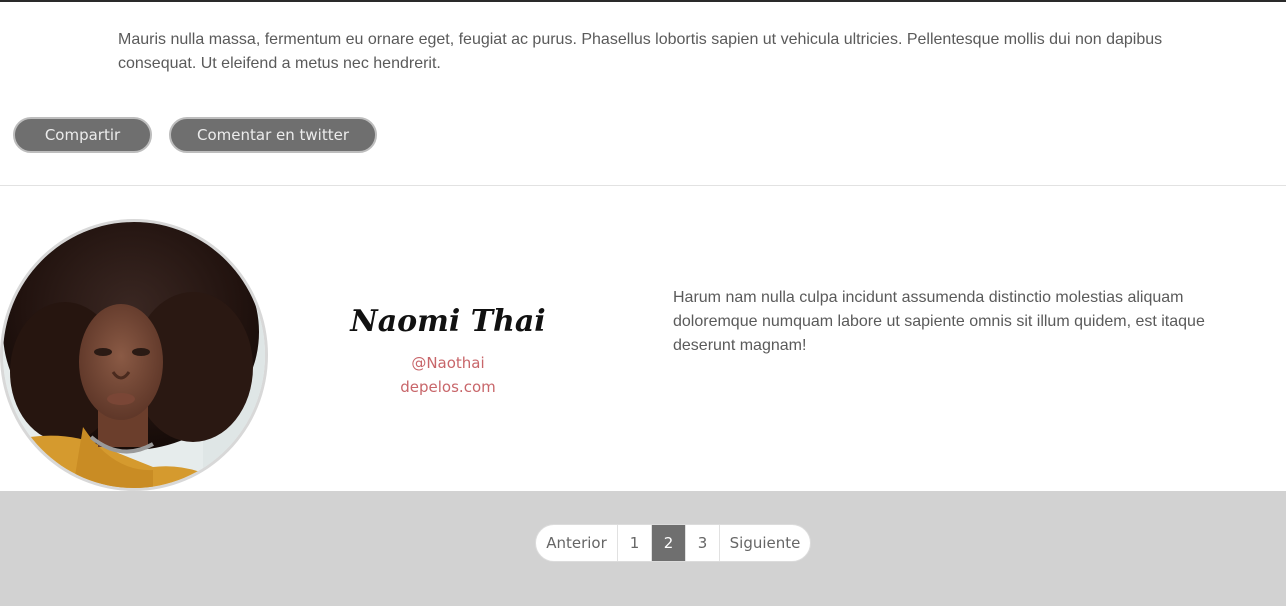 This screenshot has width=1286, height=606. Describe the element at coordinates (643, 185) in the screenshot. I see `section-divider` at that location.